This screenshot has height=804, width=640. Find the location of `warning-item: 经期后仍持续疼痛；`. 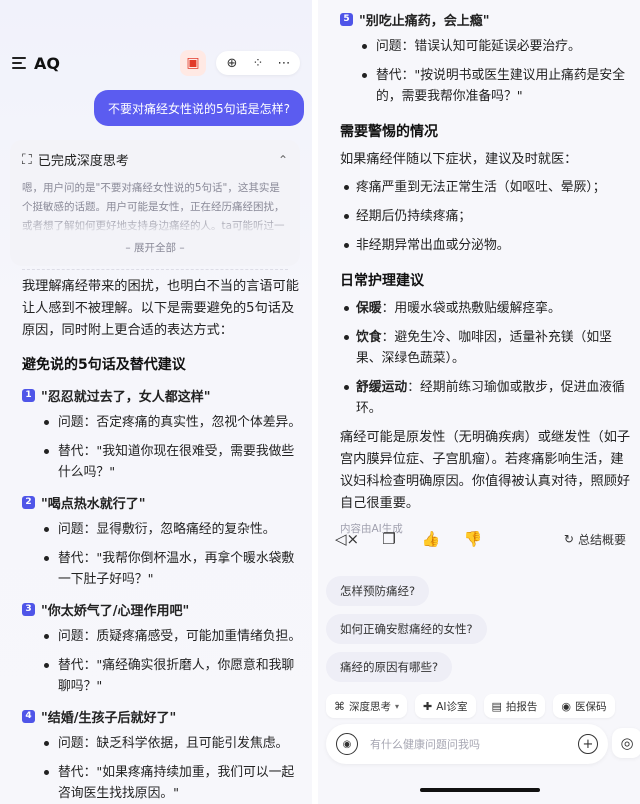

warning-item: 经期后仍持续疼痛； is located at coordinates (486, 216).